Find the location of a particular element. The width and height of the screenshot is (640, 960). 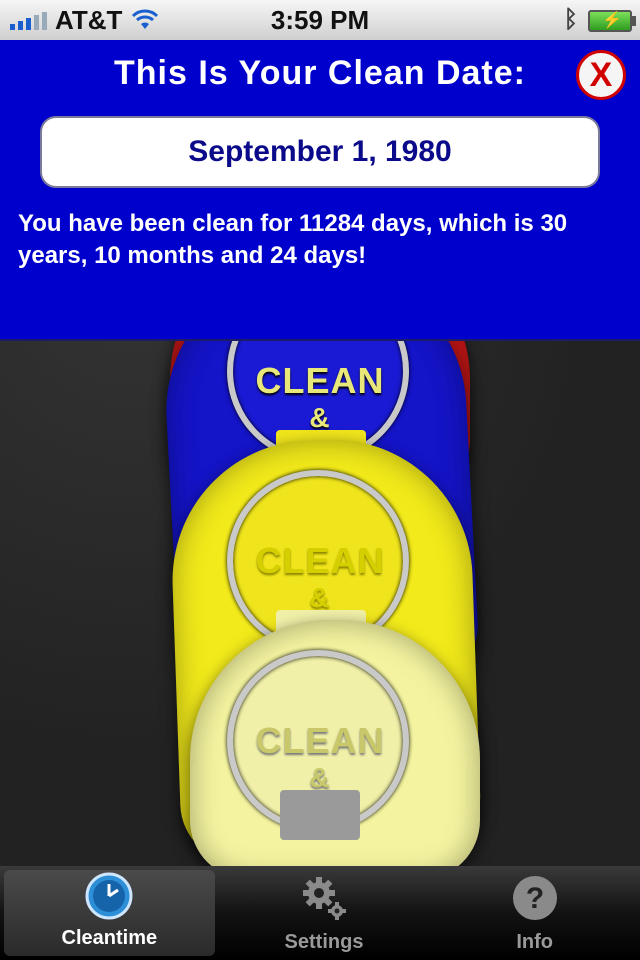

close-icon: X is located at coordinates (601, 74).